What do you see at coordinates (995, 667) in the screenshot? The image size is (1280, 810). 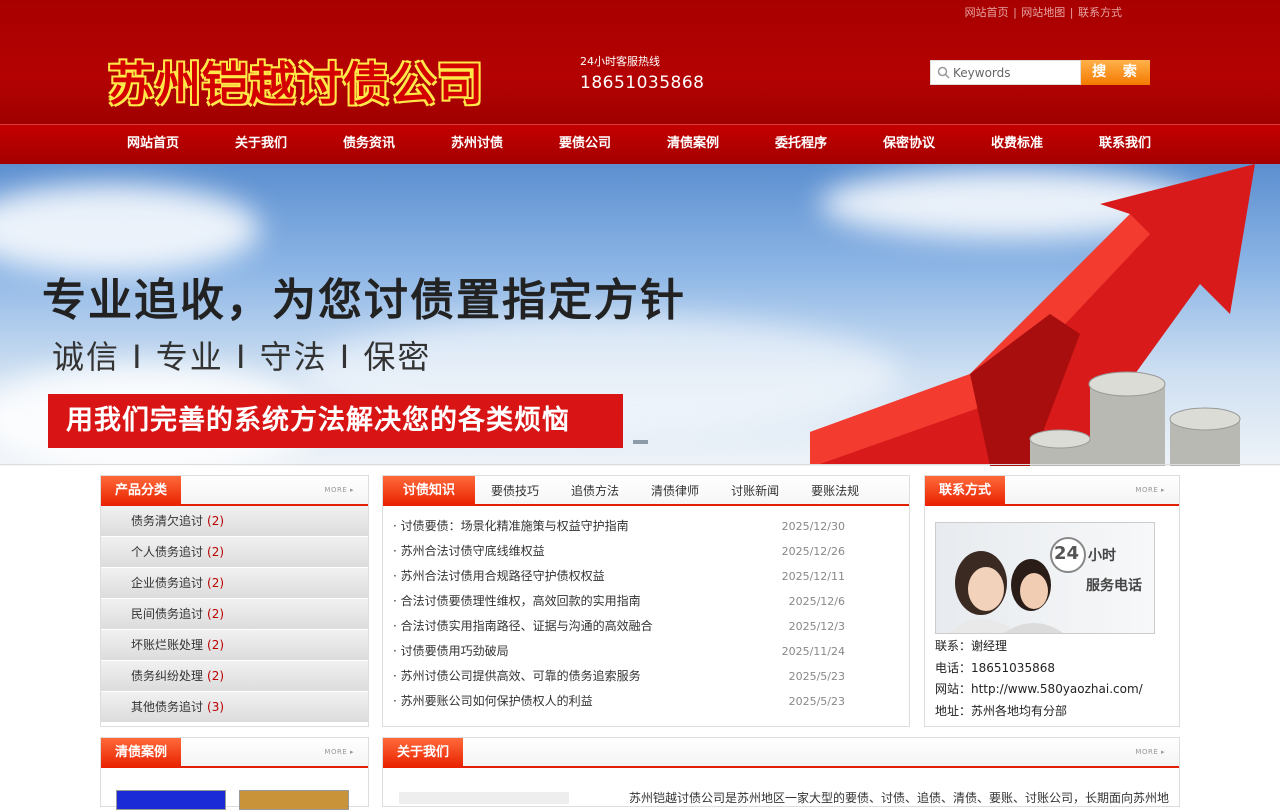 I see `contact-phone: 电话：18651035868` at bounding box center [995, 667].